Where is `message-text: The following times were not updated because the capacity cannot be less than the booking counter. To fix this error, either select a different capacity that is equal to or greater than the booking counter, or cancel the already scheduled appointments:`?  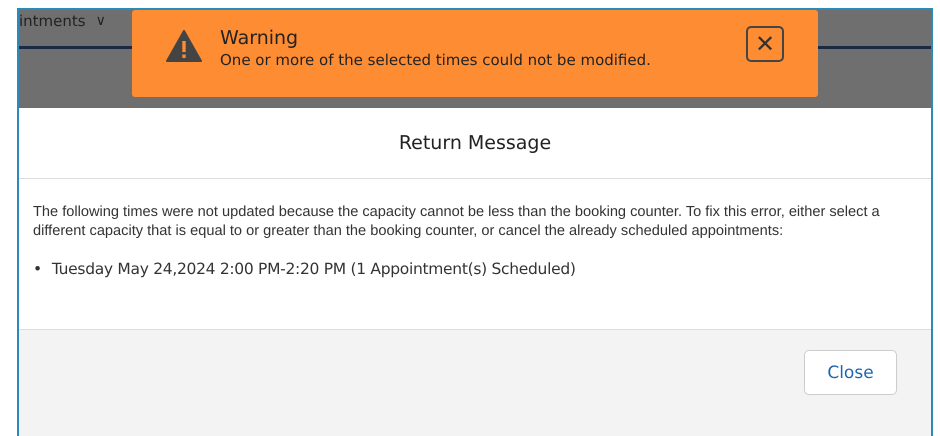 message-text: The following times were not updated because the capacity cannot be less than the booking counter. To fix this error, either select a different capacity that is equal to or greater than the booking counter, or cancel the already scheduled appointments: is located at coordinates (457, 222).